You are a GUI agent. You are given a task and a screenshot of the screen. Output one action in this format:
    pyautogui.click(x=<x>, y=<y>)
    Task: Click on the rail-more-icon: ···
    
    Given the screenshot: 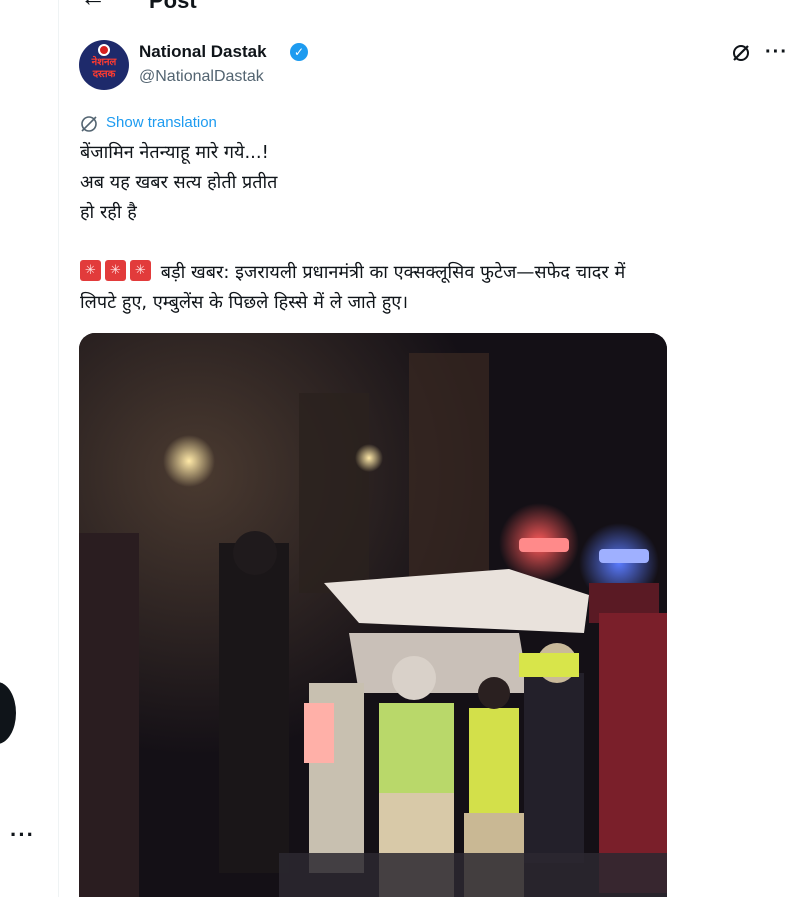 What is the action you would take?
    pyautogui.click(x=22, y=835)
    